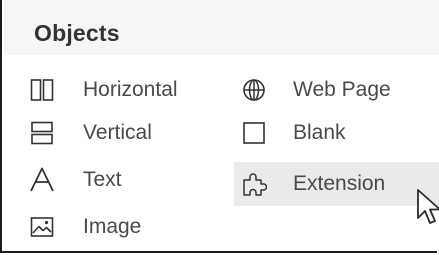 This screenshot has width=439, height=255. I want to click on globe-icon, so click(254, 90).